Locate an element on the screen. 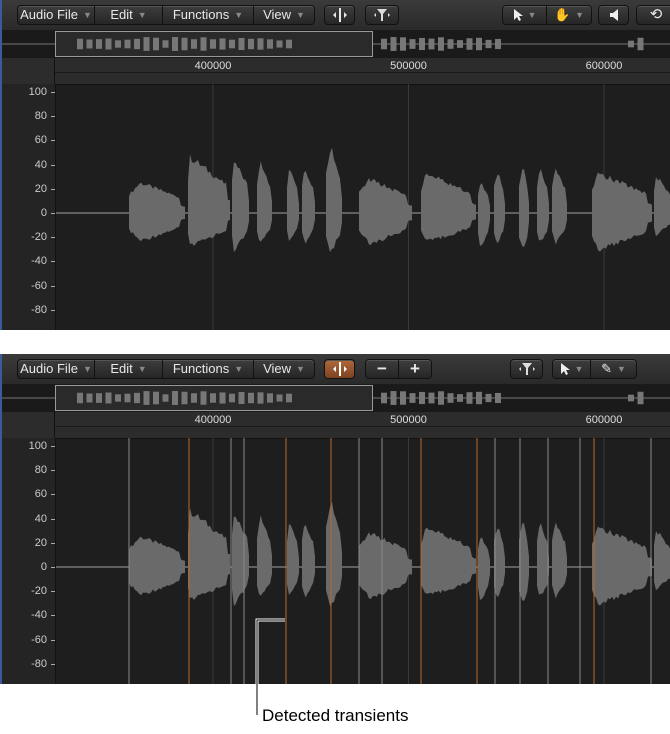  loop-icon: ⟲ is located at coordinates (656, 14).